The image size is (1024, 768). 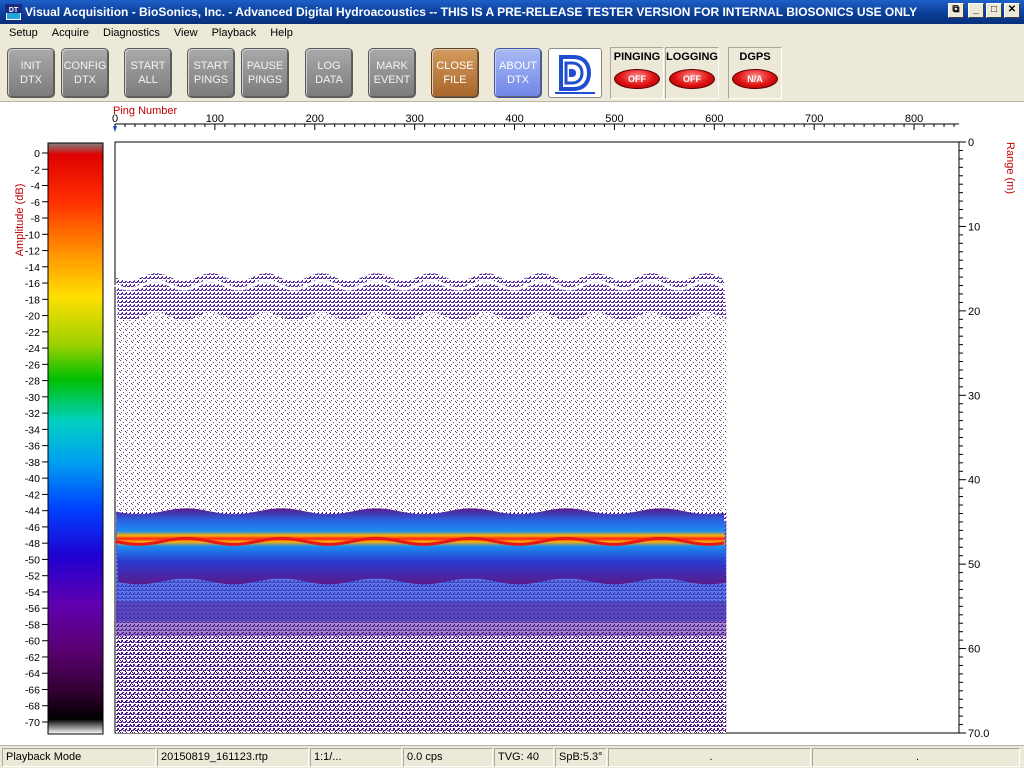 What do you see at coordinates (524, 757) in the screenshot?
I see `status-tvg: TVG: 40` at bounding box center [524, 757].